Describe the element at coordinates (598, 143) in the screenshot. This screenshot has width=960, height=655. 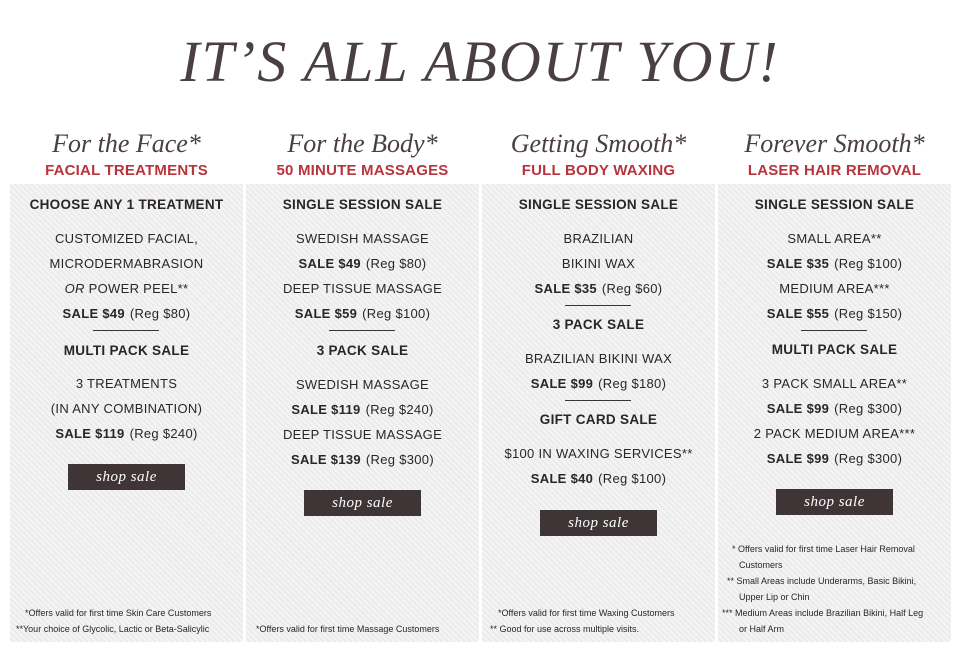
I see `column-title: Getting Smooth*` at that location.